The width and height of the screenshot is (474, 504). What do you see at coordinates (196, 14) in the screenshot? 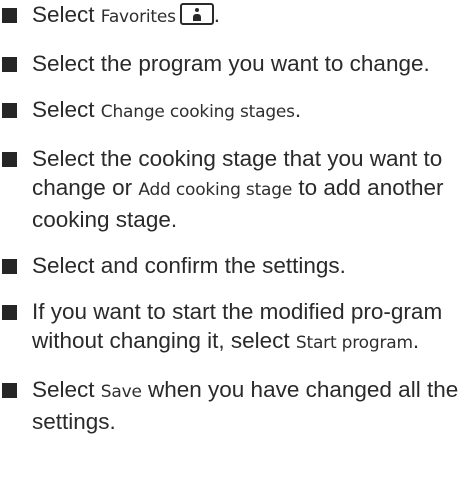
I see `favorites-person-icon` at bounding box center [196, 14].